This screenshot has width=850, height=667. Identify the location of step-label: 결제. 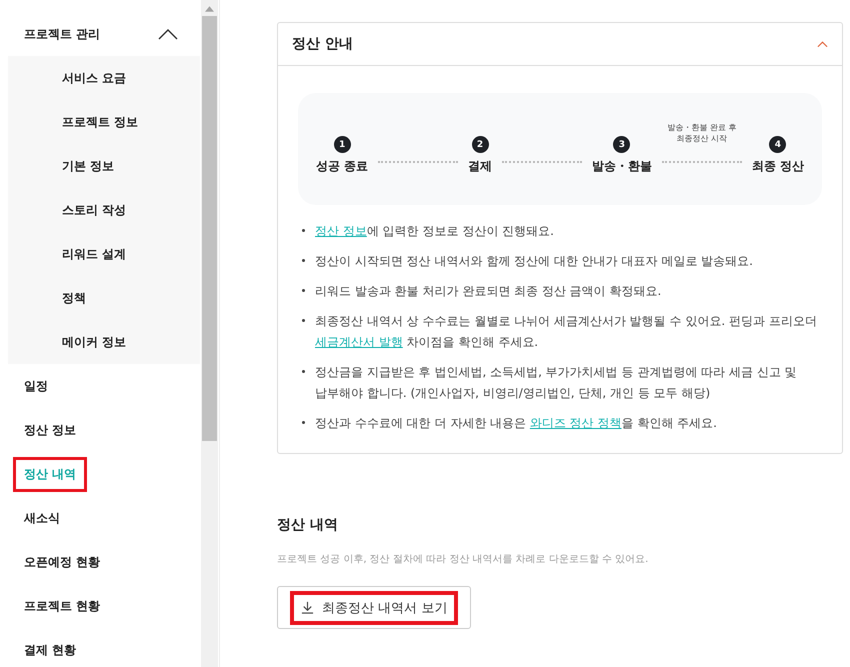
(480, 166).